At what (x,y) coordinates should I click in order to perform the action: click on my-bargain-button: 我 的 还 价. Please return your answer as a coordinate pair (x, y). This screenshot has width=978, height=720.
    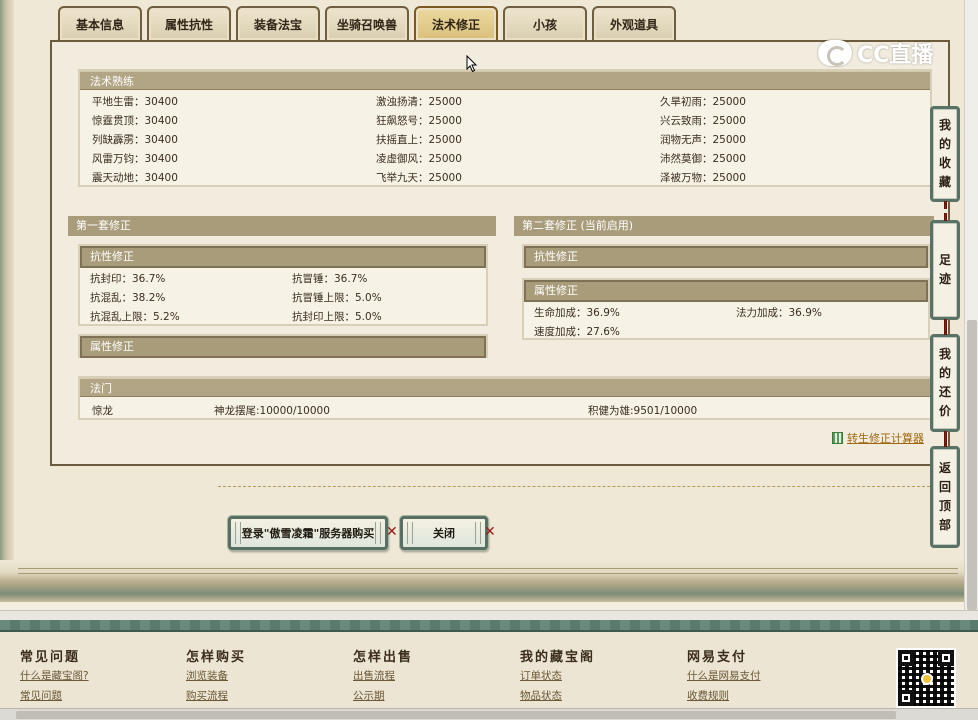
    Looking at the image, I should click on (945, 383).